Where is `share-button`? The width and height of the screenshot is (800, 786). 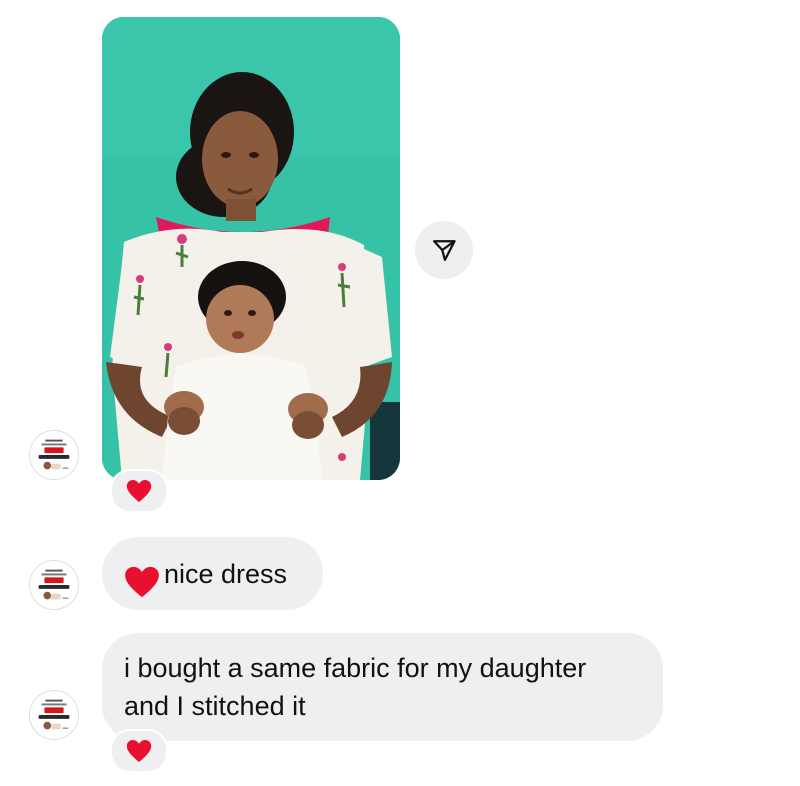 share-button is located at coordinates (444, 250).